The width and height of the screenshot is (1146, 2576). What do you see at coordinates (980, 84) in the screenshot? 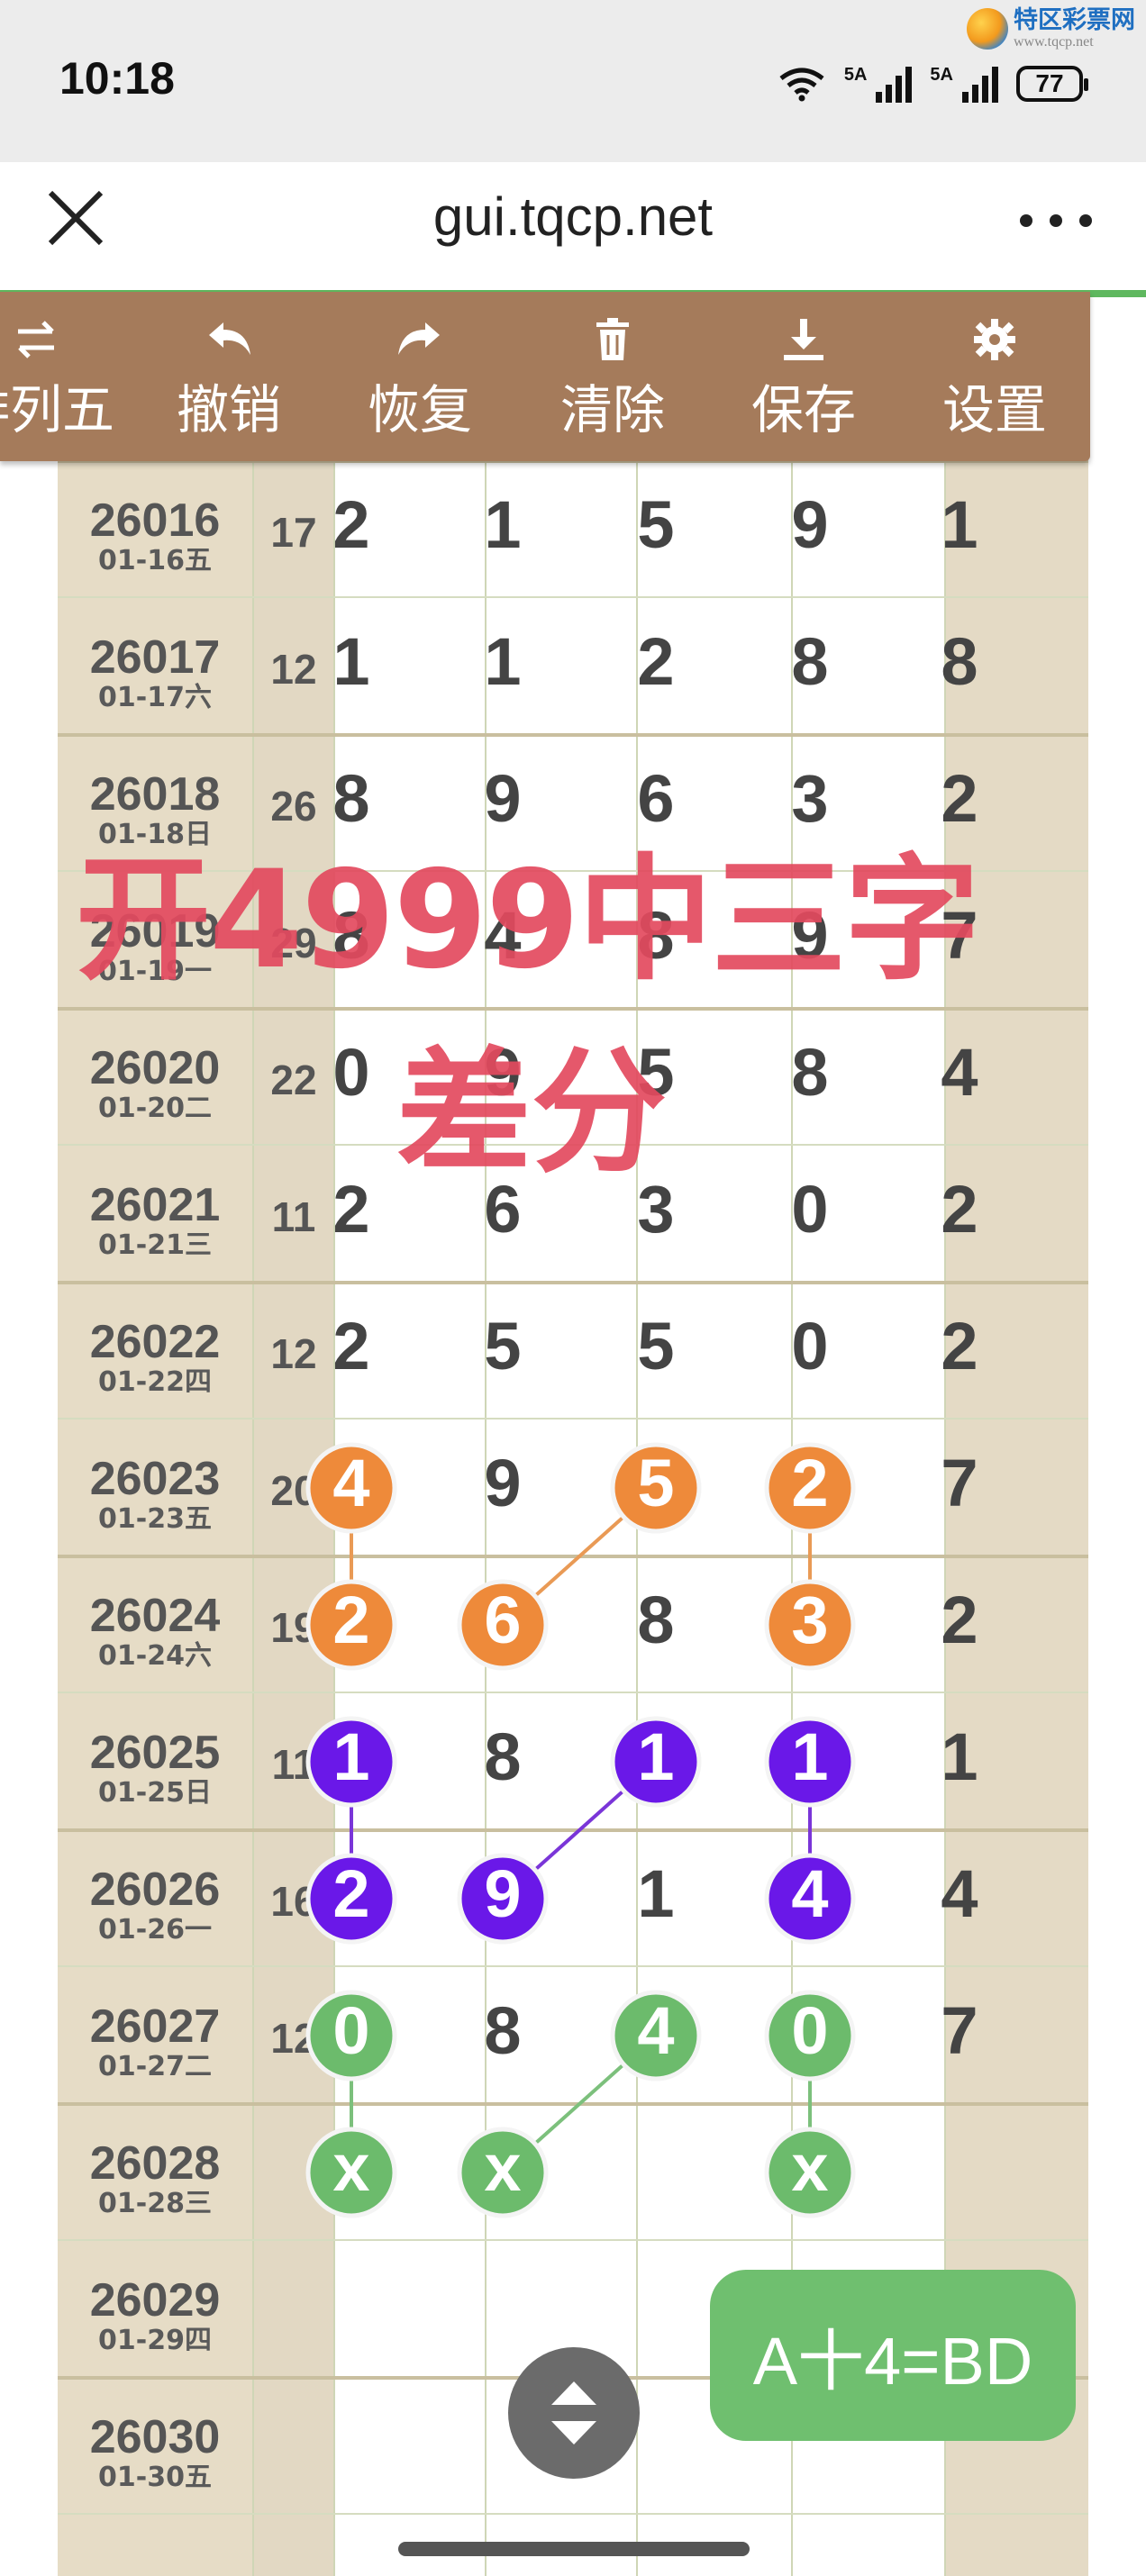
I see `signal-2-icon` at bounding box center [980, 84].